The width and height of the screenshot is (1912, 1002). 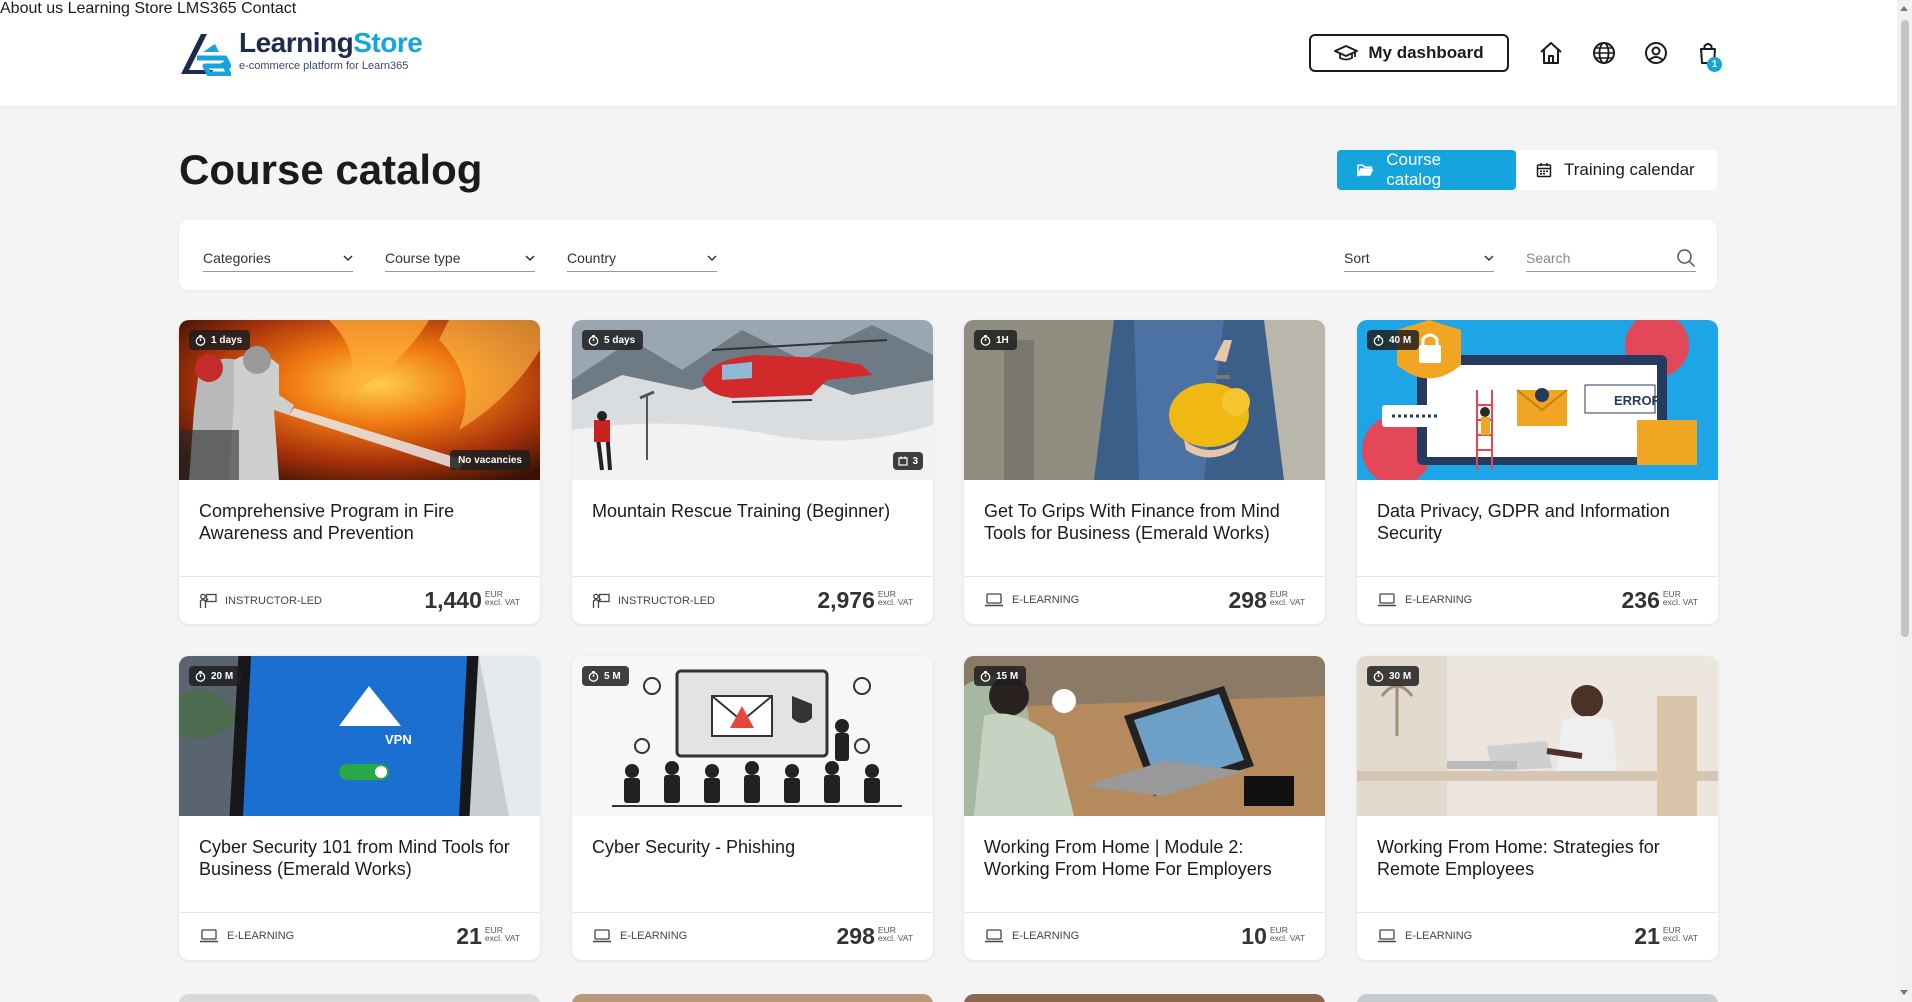 I want to click on country-dropdown: Country, so click(x=642, y=259).